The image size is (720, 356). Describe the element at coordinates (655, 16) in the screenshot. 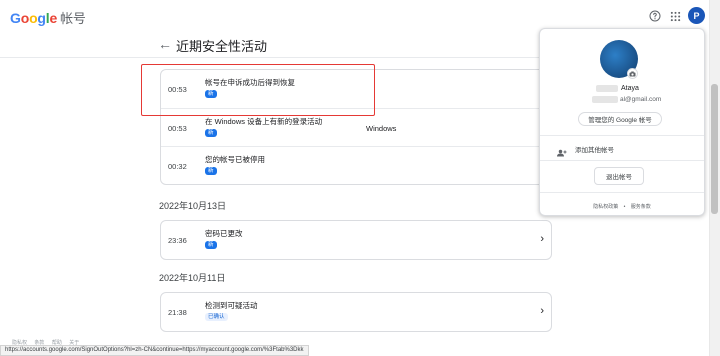

I see `help-circle-icon` at that location.